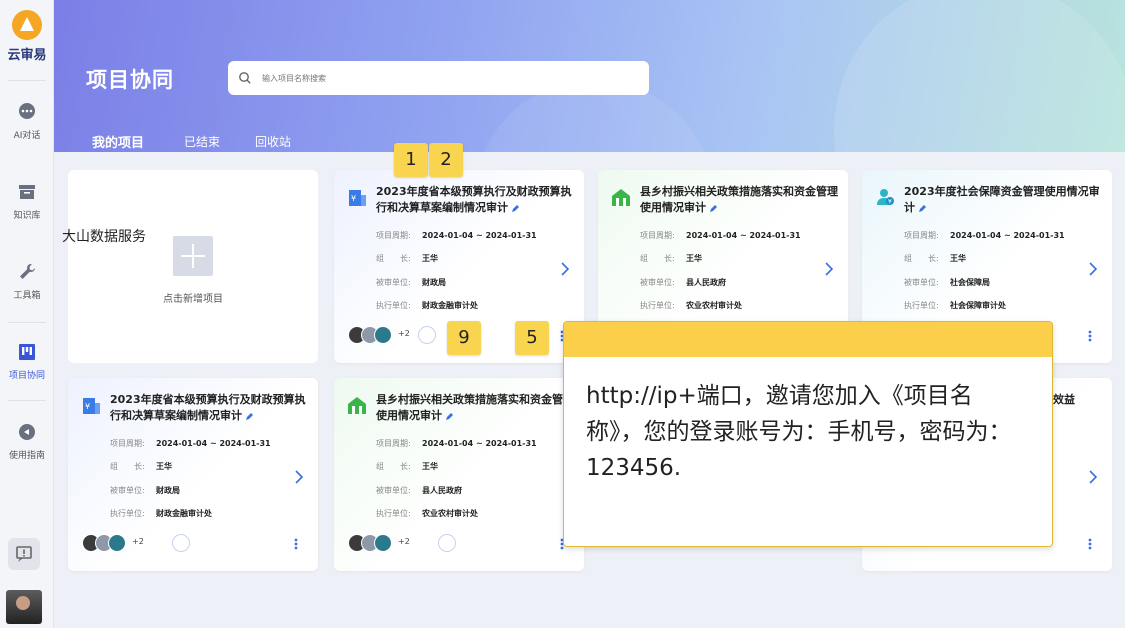 The image size is (1125, 628). Describe the element at coordinates (464, 338) in the screenshot. I see `annotation-badge: 9` at that location.